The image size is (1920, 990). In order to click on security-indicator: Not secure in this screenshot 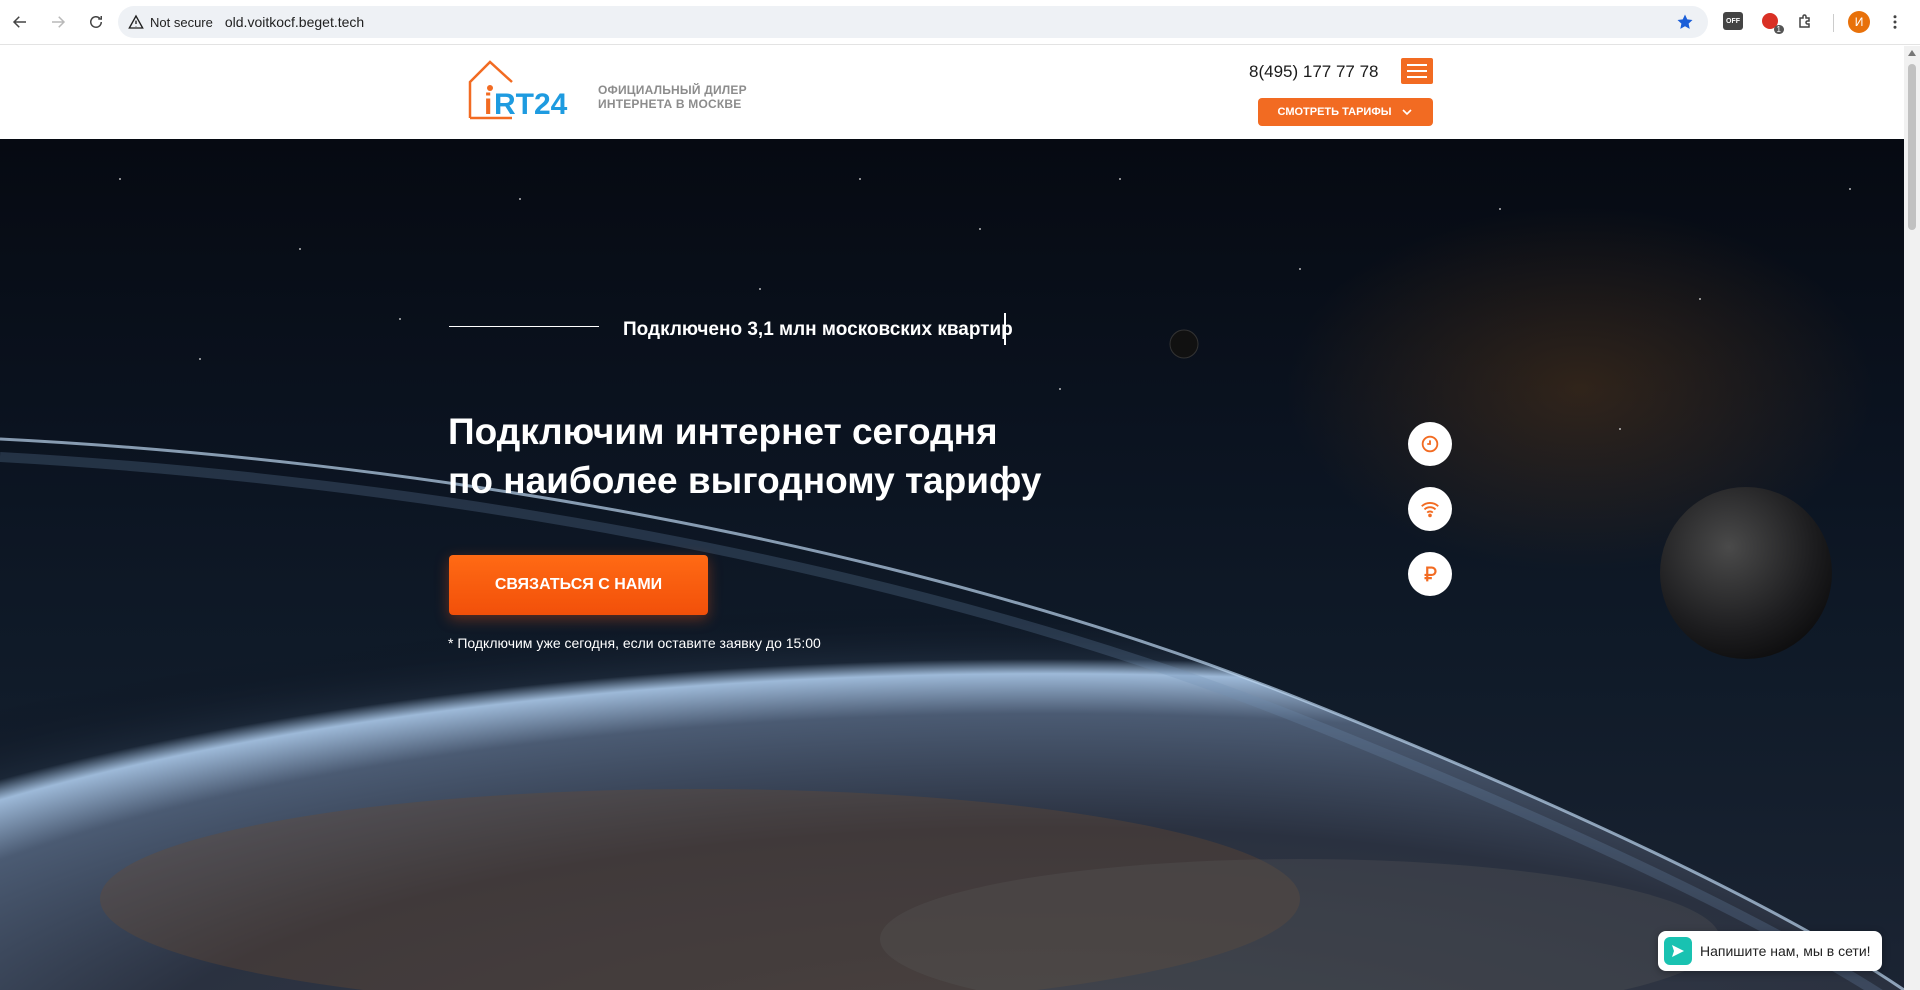, I will do `click(176, 22)`.